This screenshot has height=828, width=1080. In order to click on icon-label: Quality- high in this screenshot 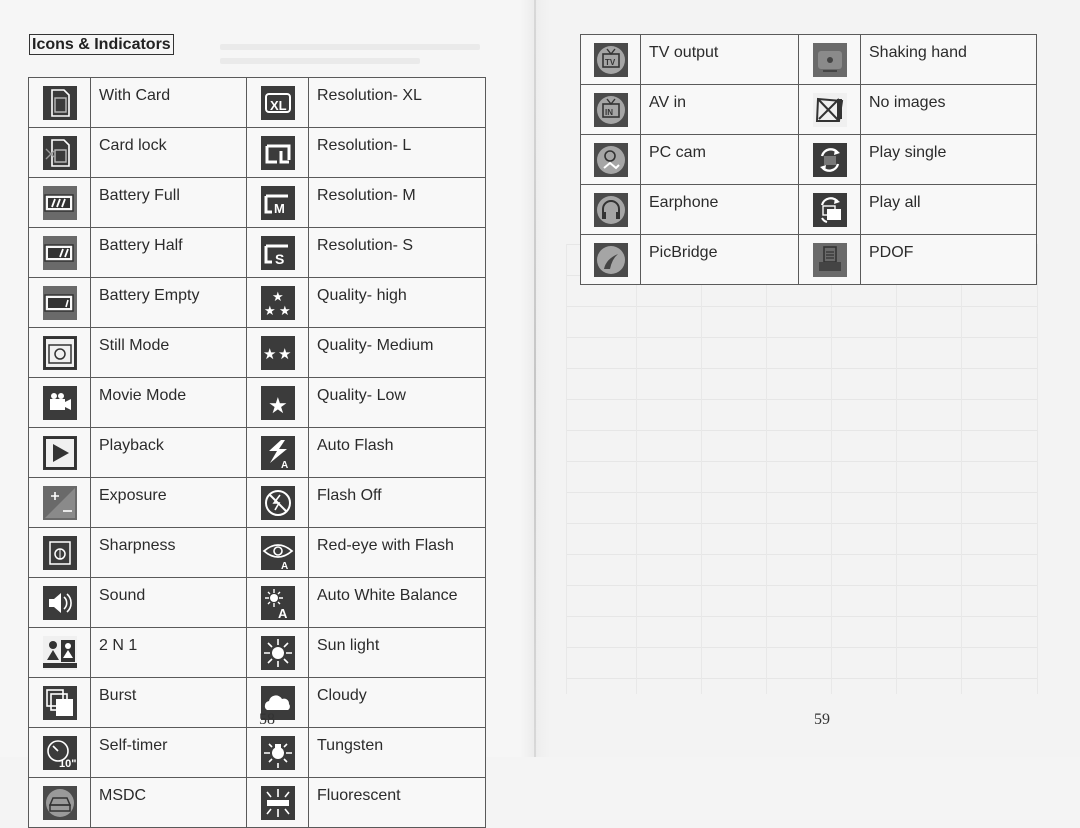, I will do `click(397, 302)`.